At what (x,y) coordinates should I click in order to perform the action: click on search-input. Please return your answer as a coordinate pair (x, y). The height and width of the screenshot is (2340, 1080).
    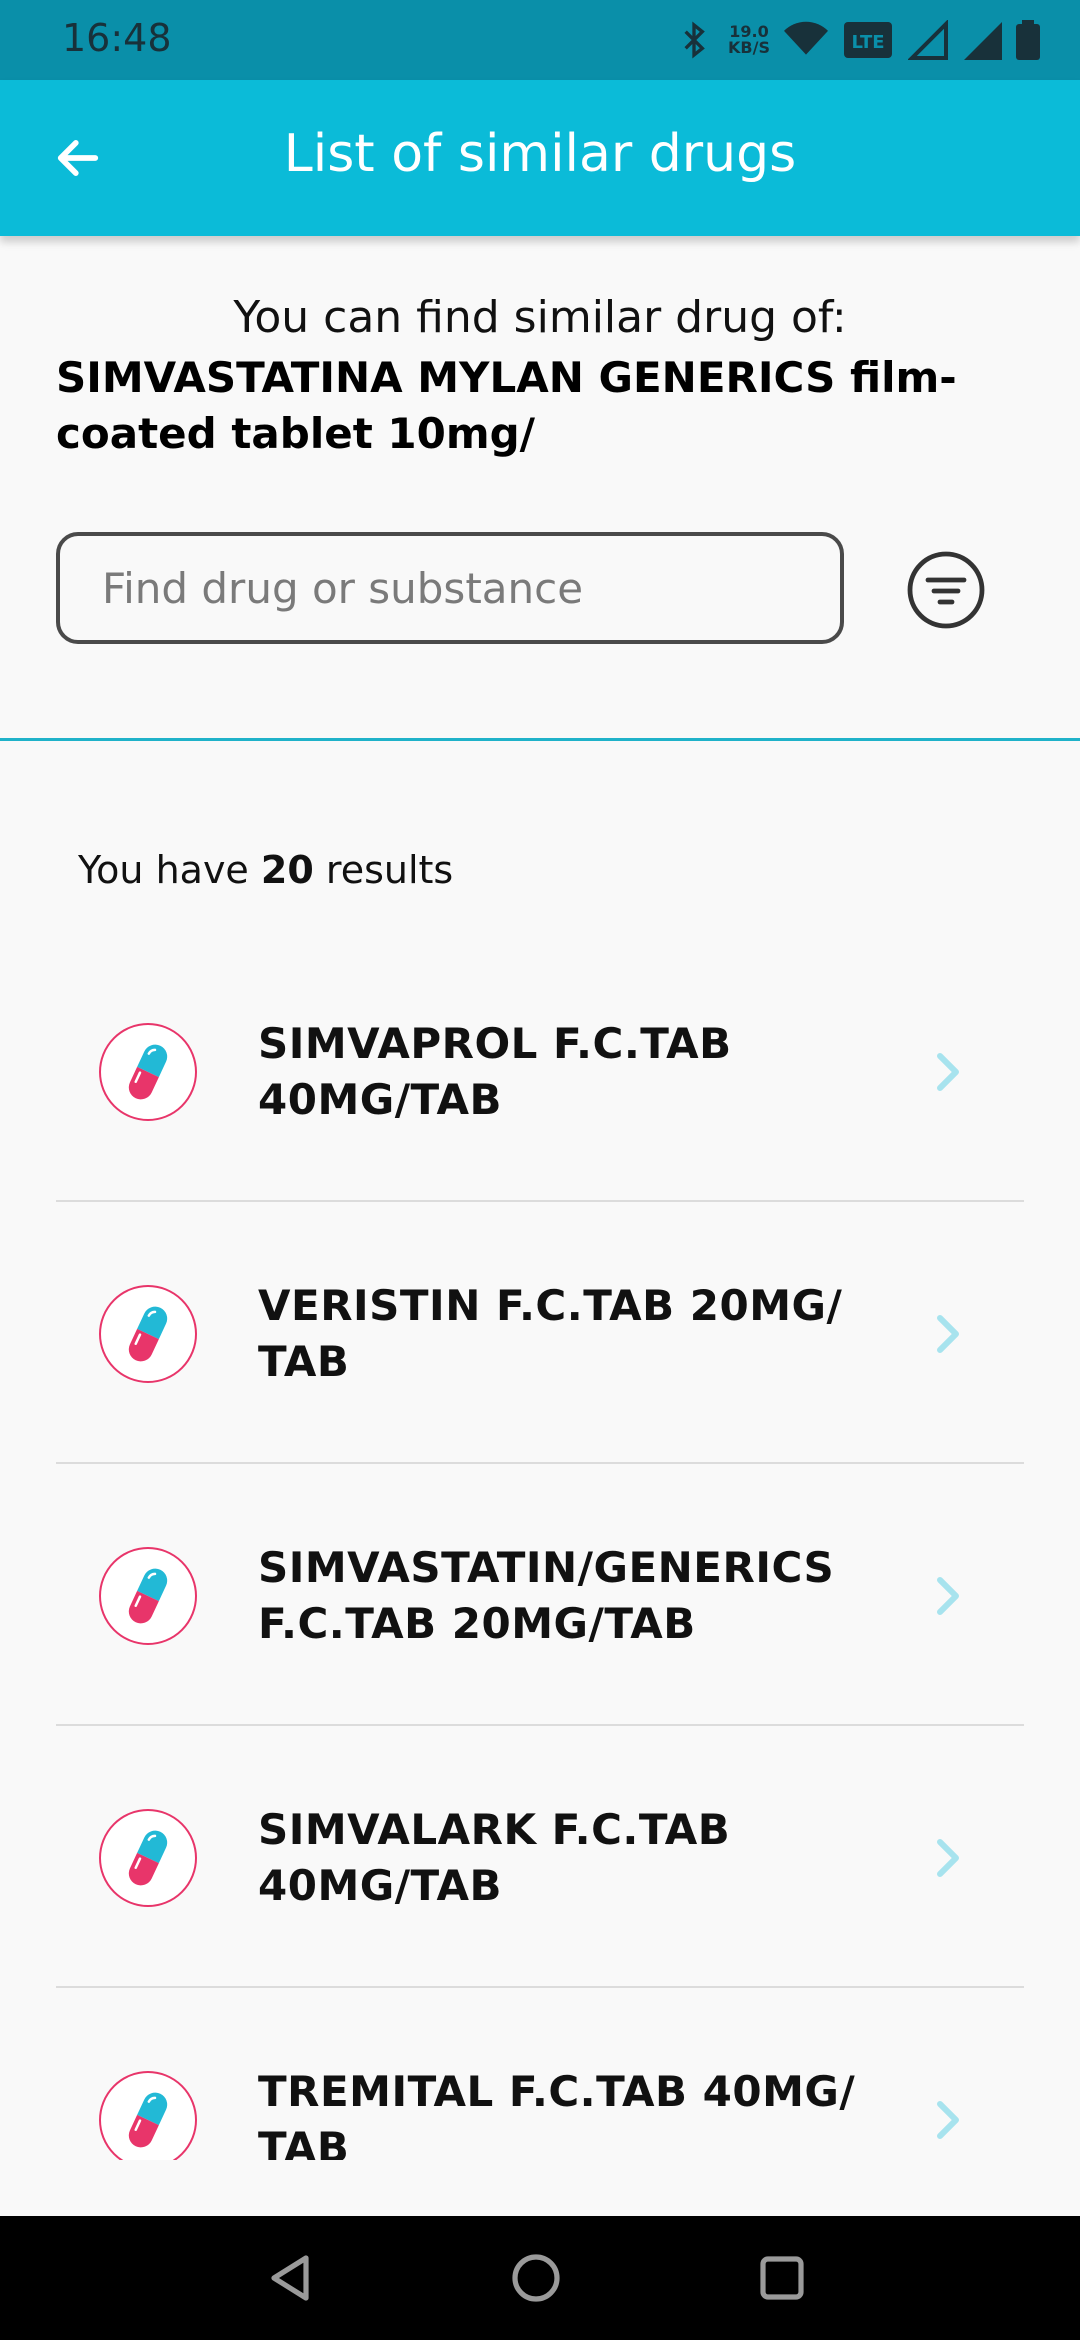
    Looking at the image, I should click on (452, 588).